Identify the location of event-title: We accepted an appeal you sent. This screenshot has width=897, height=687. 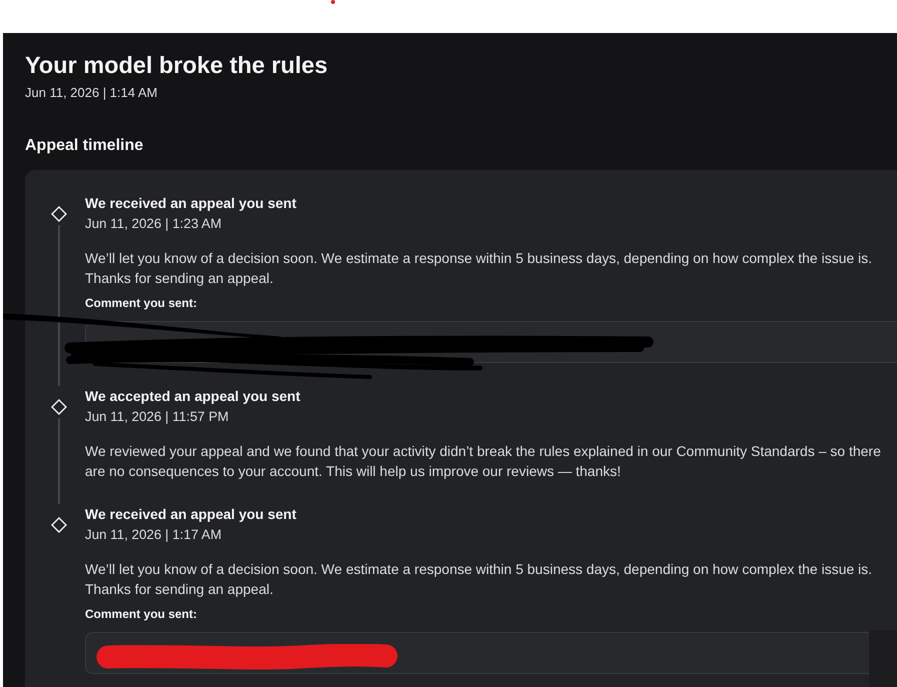
(193, 396).